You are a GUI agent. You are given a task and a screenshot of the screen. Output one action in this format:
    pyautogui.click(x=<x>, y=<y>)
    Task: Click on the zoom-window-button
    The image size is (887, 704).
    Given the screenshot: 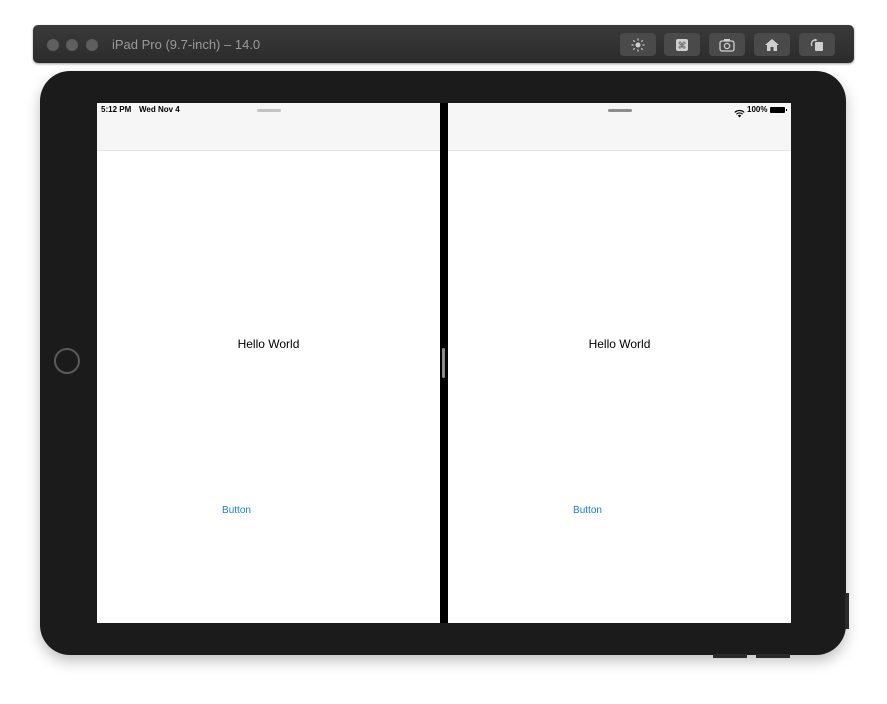 What is the action you would take?
    pyautogui.click(x=92, y=45)
    